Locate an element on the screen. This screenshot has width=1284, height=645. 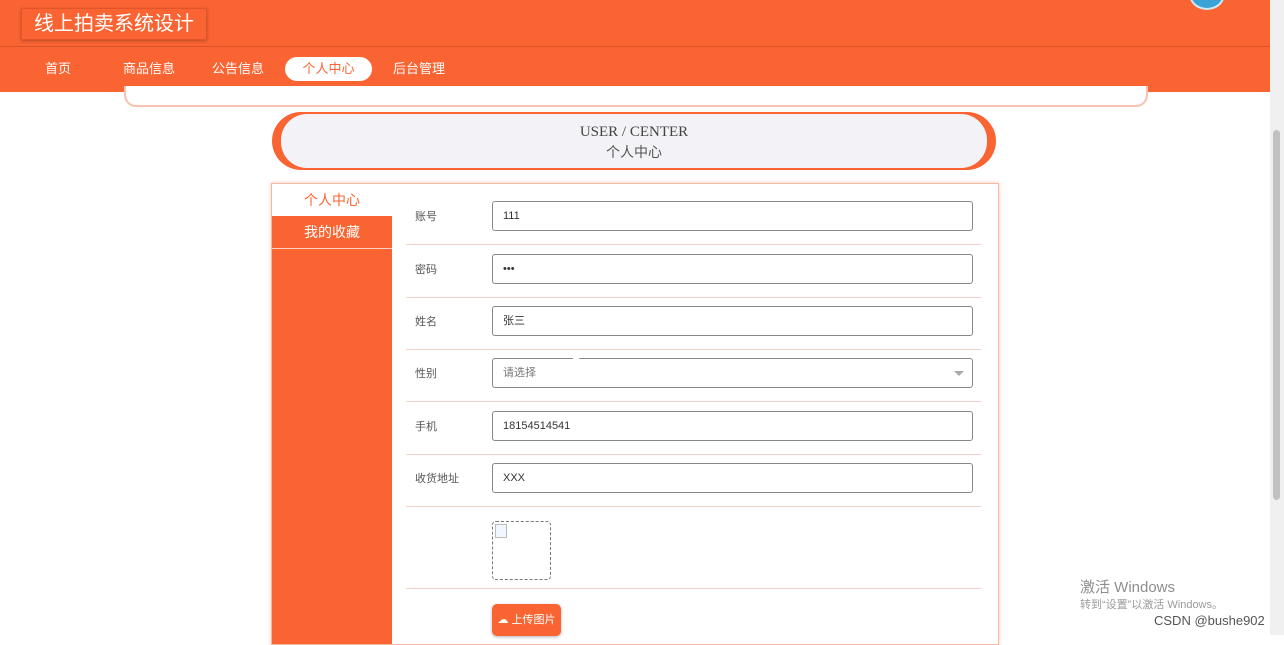
address-label: 收货地址 is located at coordinates (437, 479).